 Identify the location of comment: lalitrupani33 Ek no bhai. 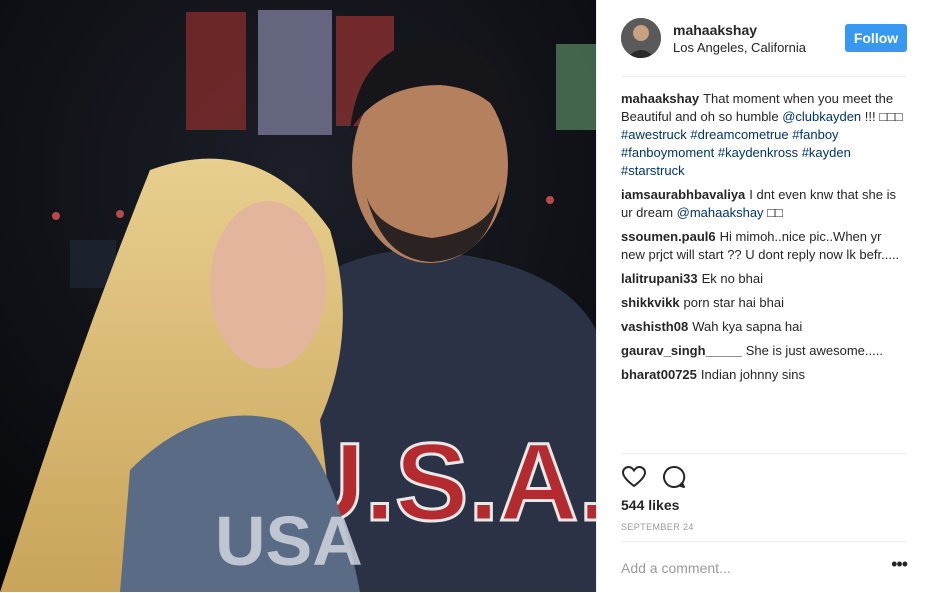
(764, 279).